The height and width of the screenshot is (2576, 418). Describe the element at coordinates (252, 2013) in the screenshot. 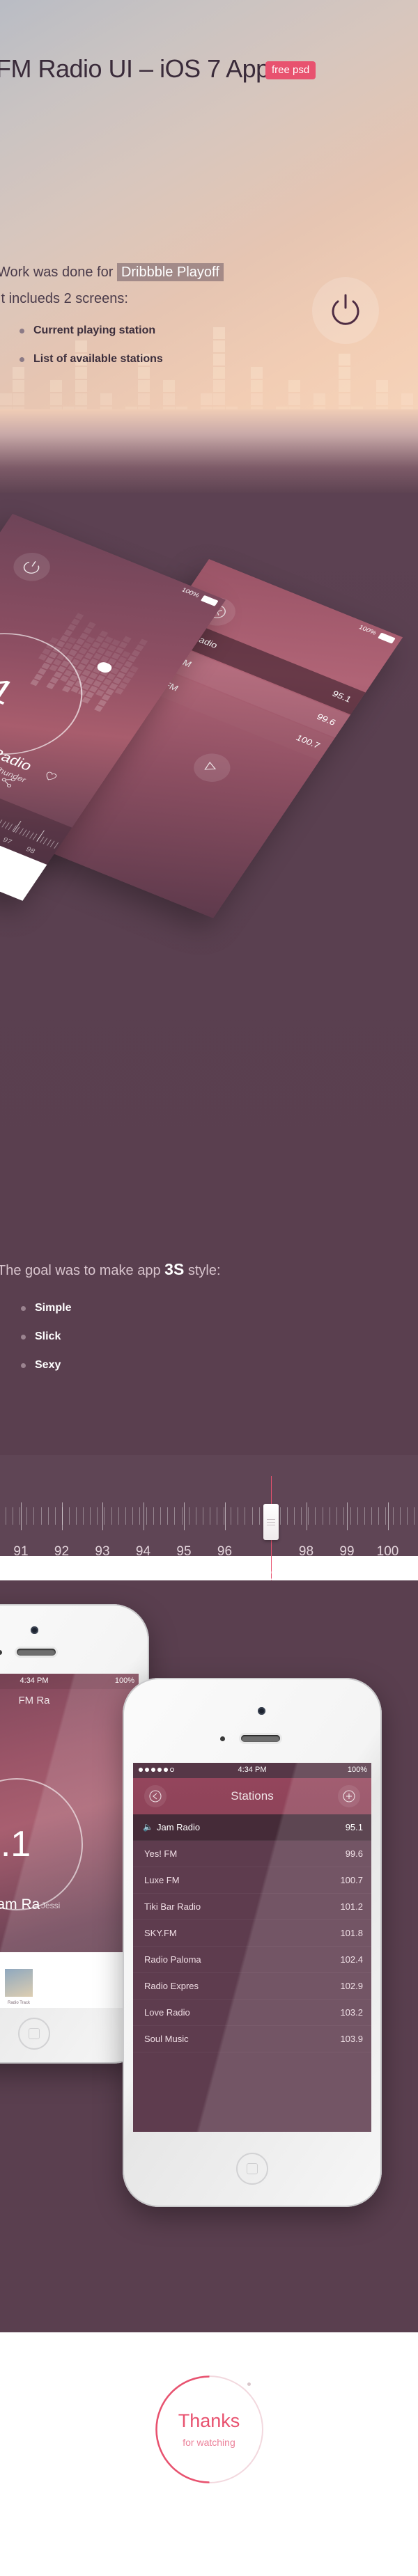

I see `table-row: Love Radio 103.2` at that location.